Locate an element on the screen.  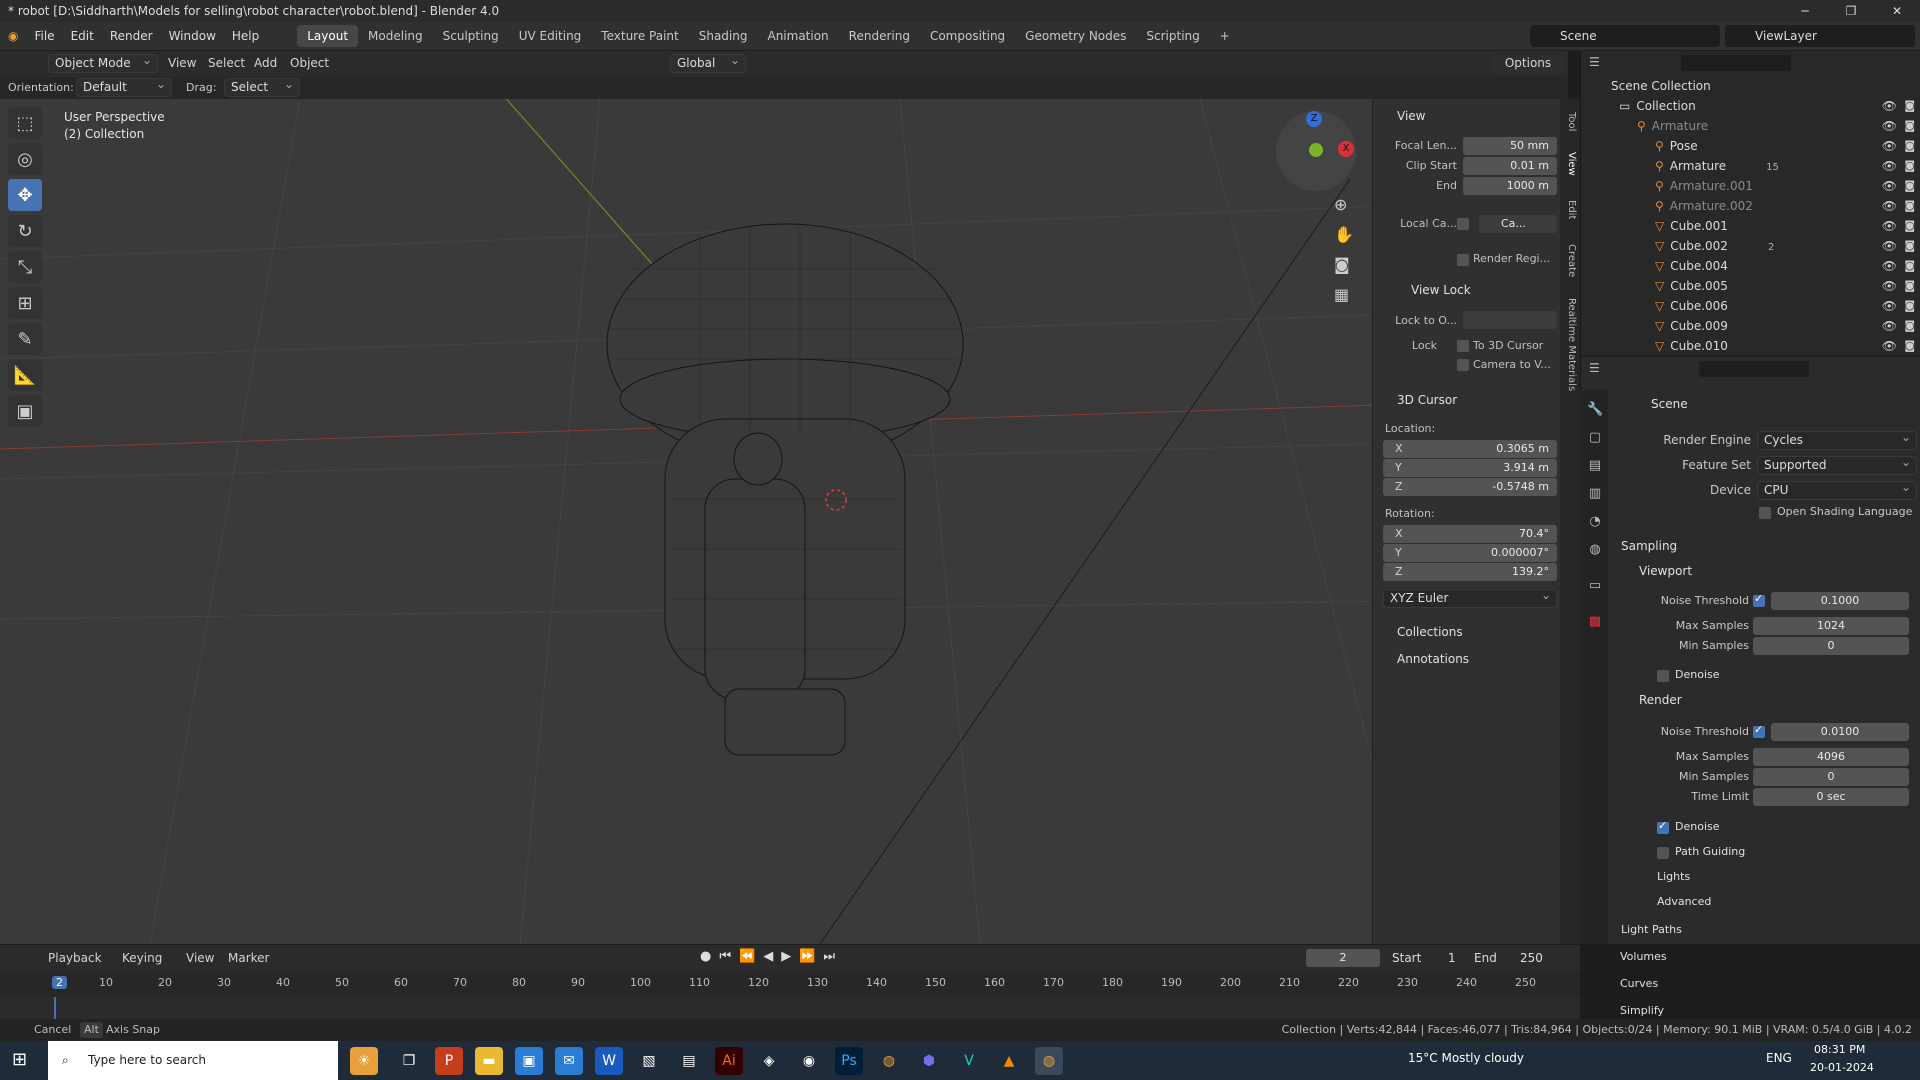
clock-time: 08:31 PM is located at coordinates (1839, 1049).